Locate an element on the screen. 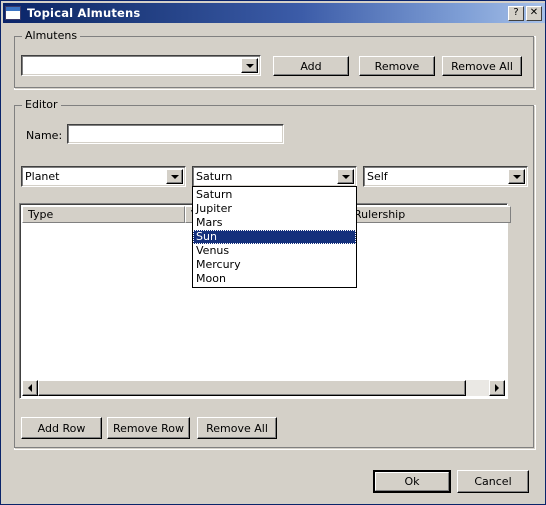 Image resolution: width=546 pixels, height=505 pixels. scrollbar-thumb is located at coordinates (252, 388).